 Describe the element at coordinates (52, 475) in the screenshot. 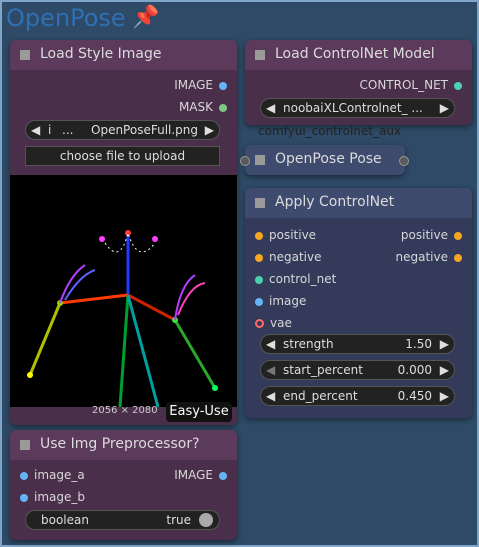

I see `input-image-a: image_a` at that location.